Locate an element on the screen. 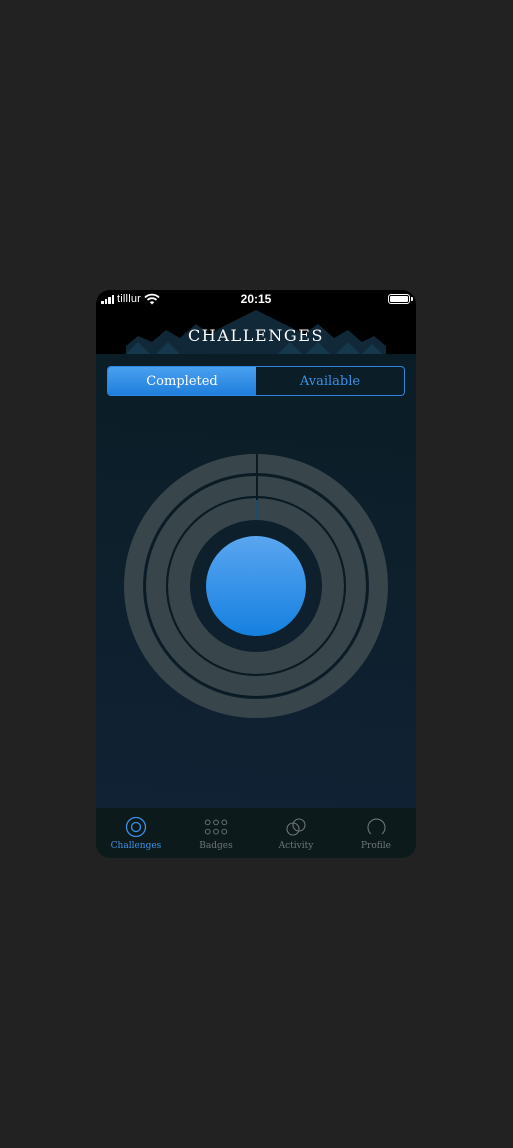 The height and width of the screenshot is (1148, 513). center-progress-circle is located at coordinates (256, 586).